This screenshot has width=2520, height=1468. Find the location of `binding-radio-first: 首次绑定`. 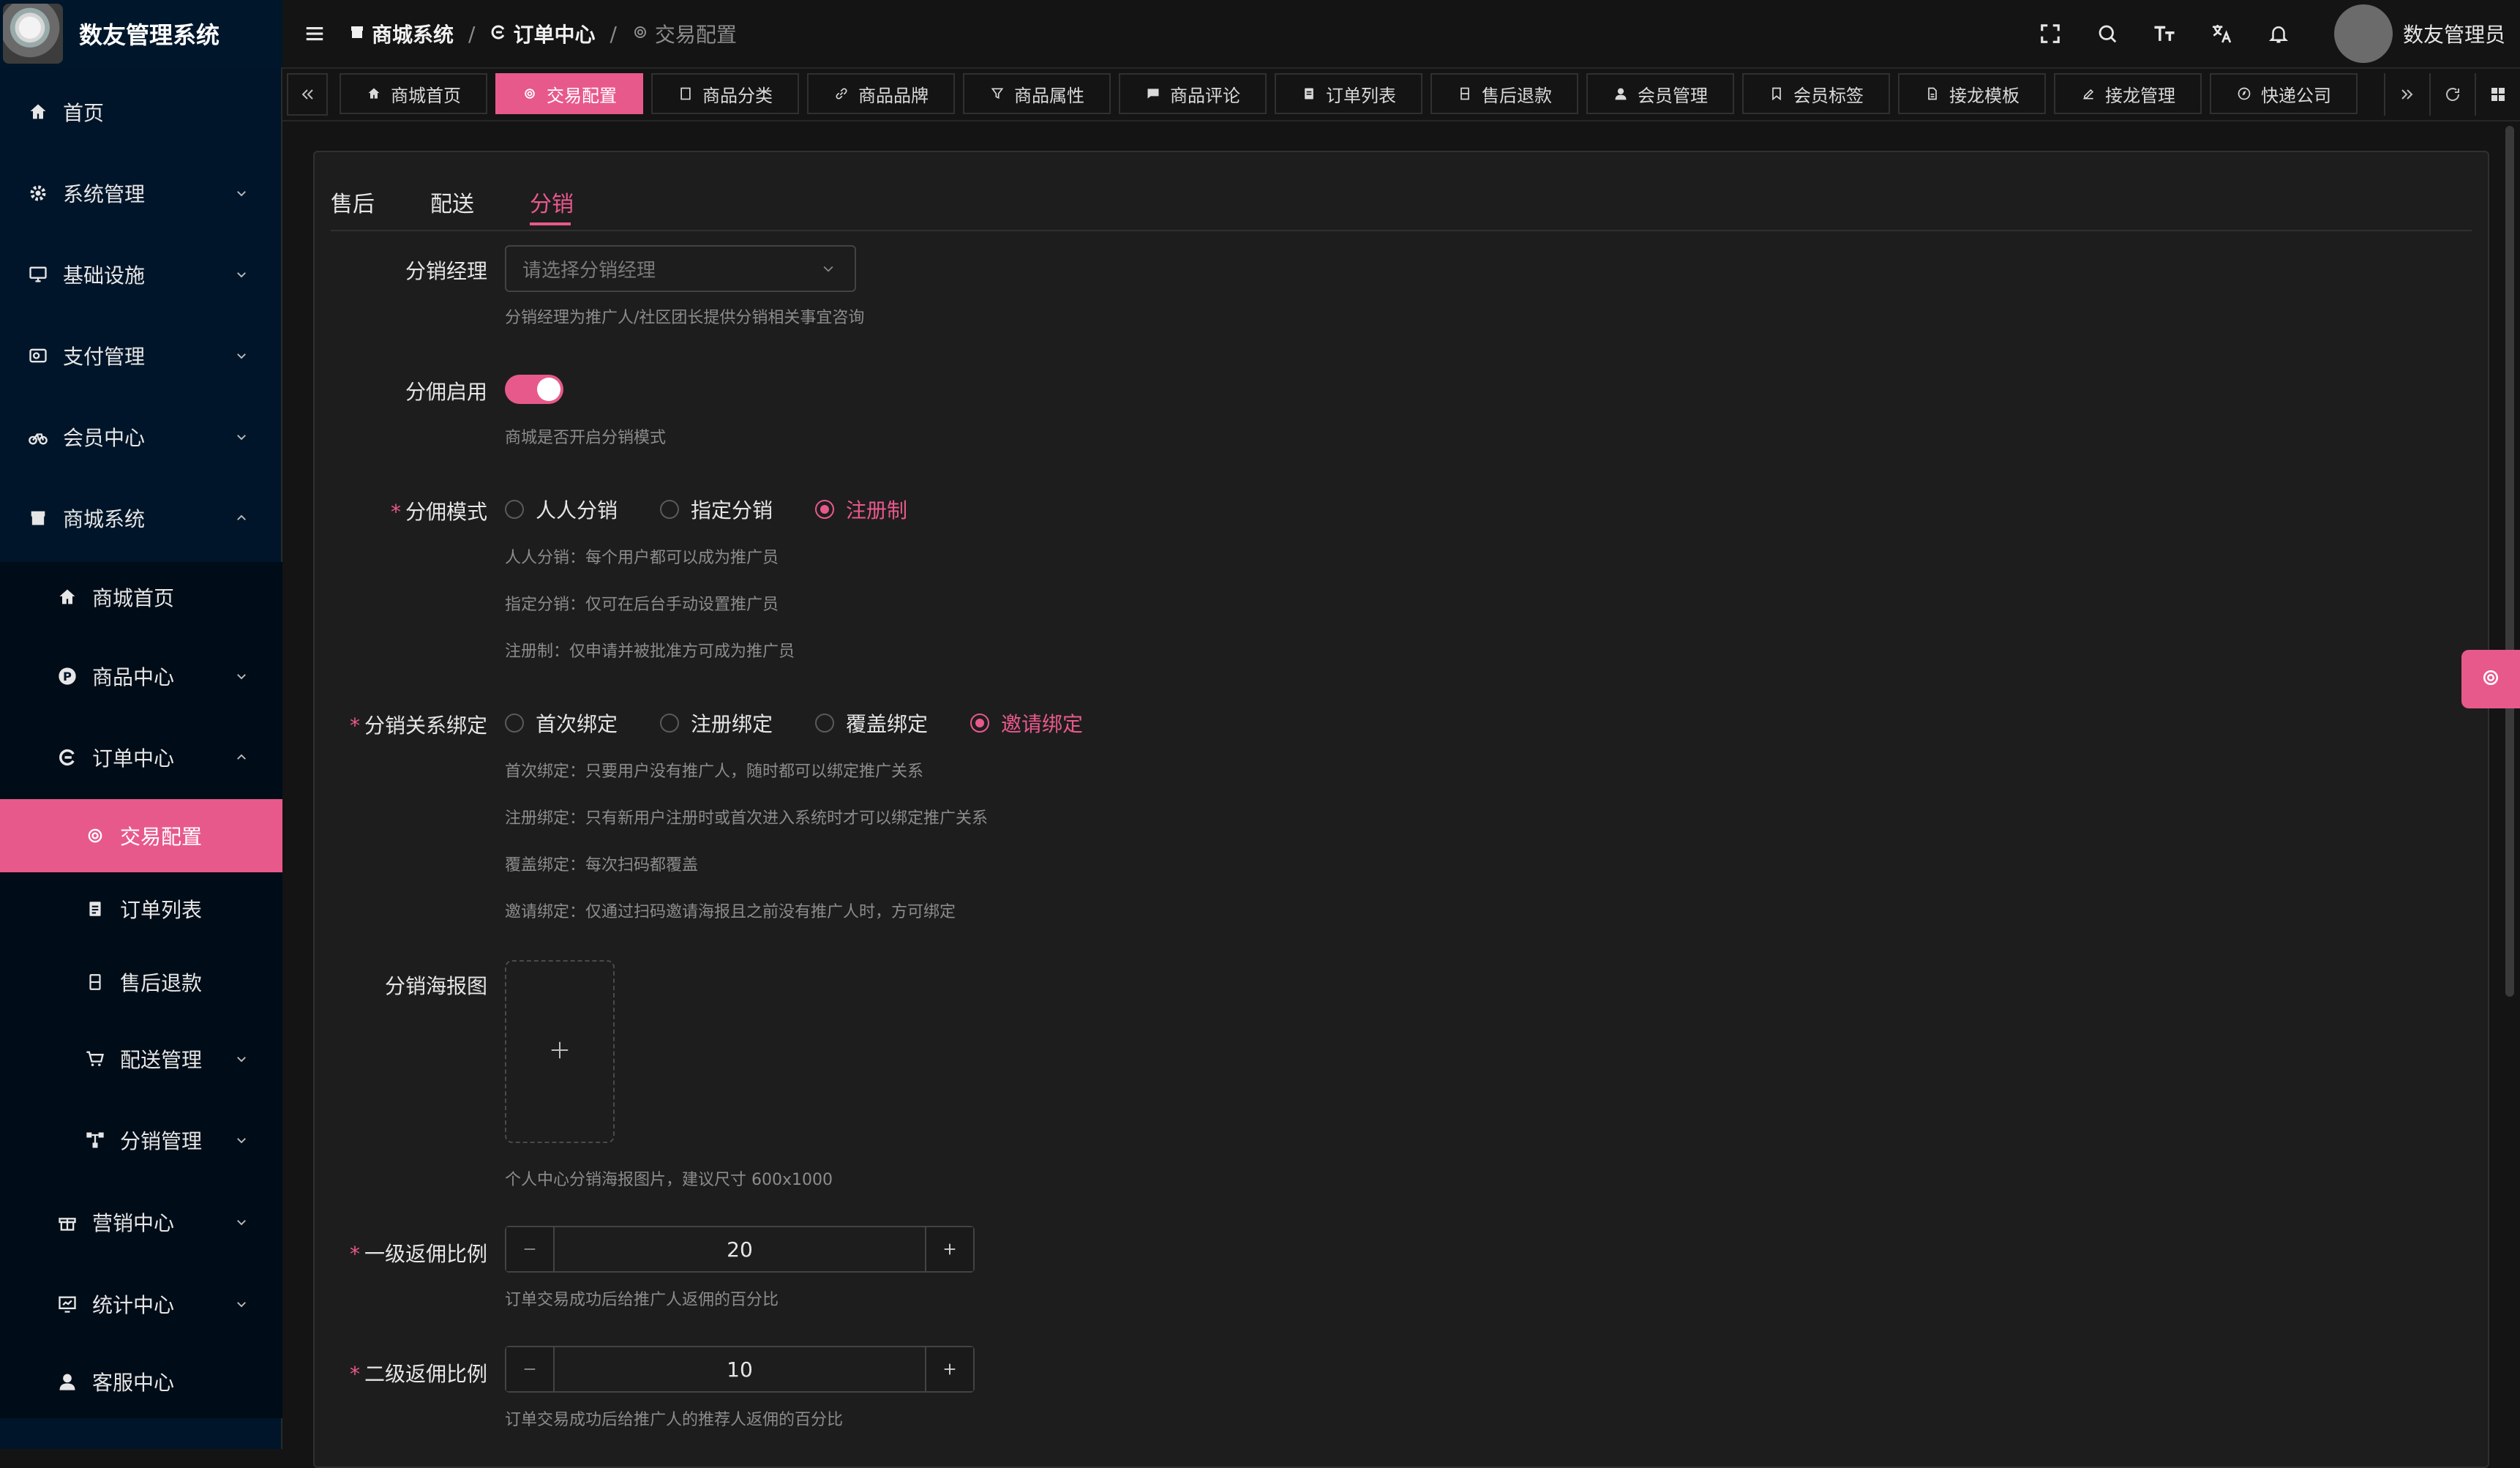

binding-radio-first: 首次绑定 is located at coordinates (561, 723).